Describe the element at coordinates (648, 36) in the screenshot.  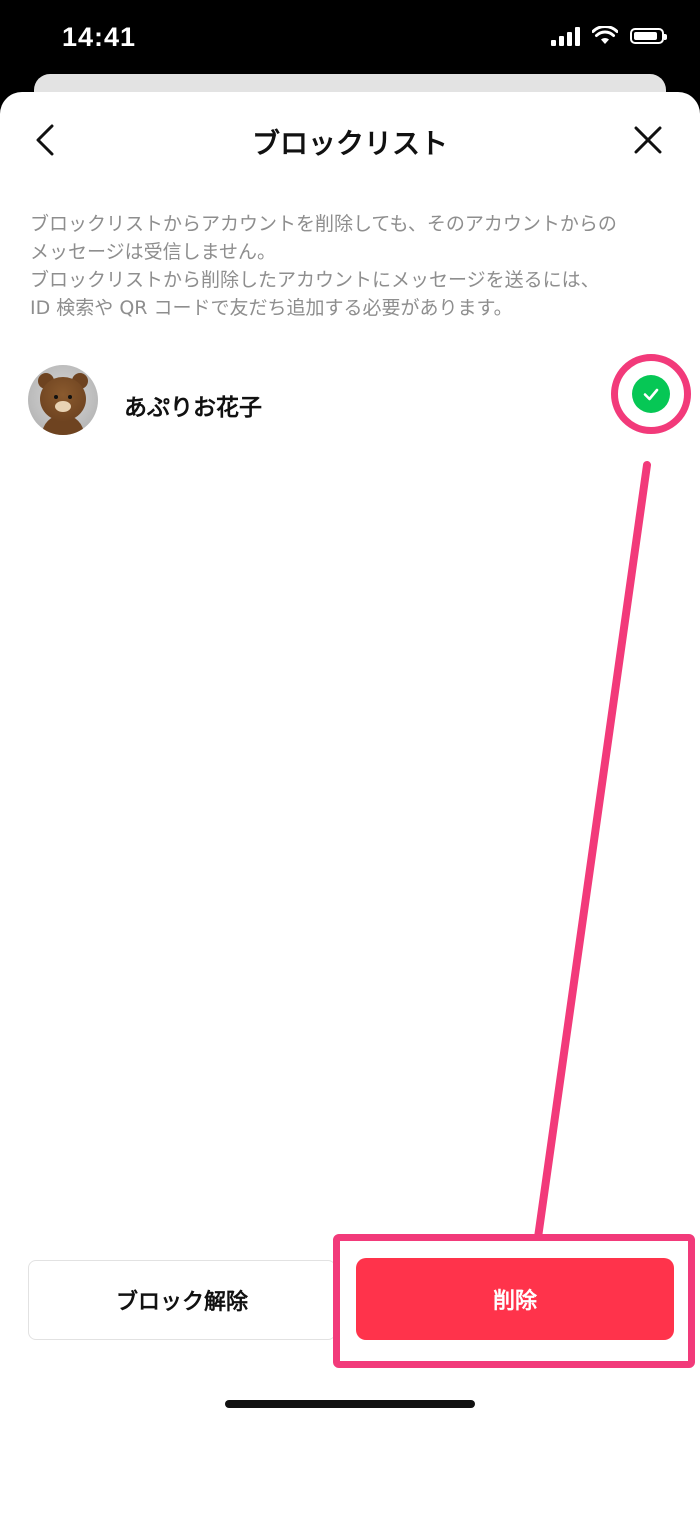
I see `battery-icon` at that location.